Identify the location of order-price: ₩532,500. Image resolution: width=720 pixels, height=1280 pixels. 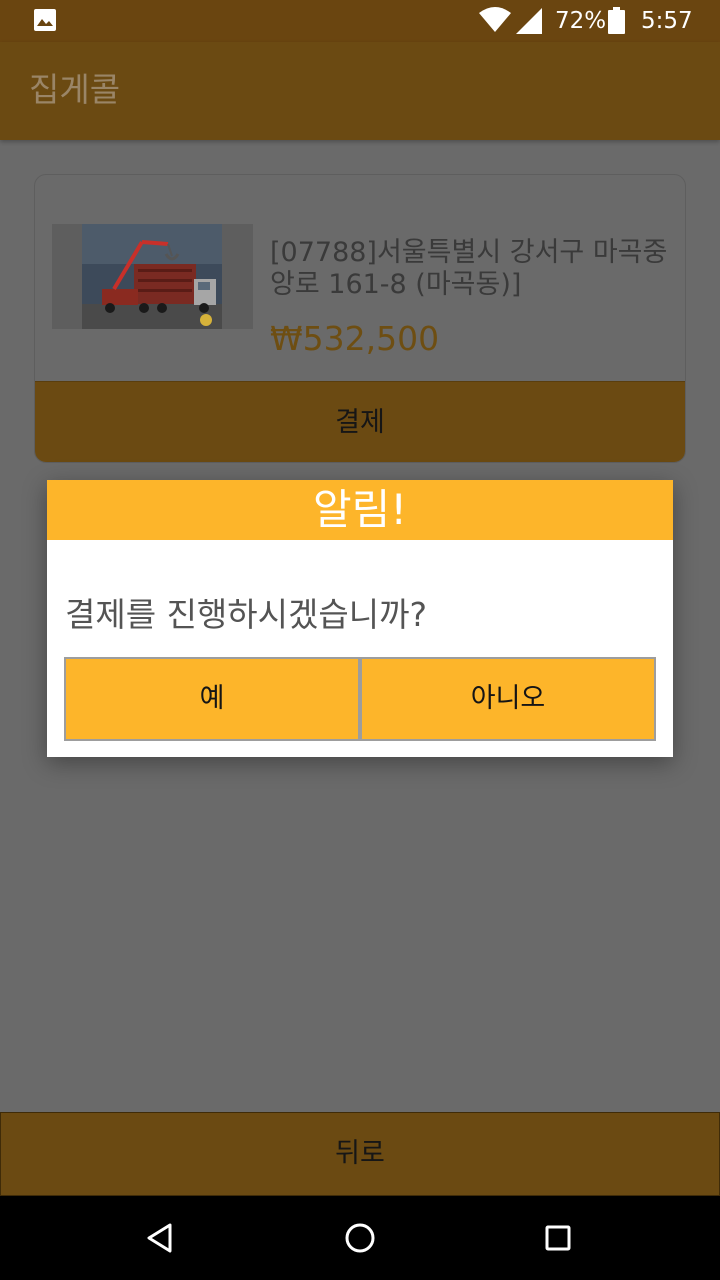
(355, 338).